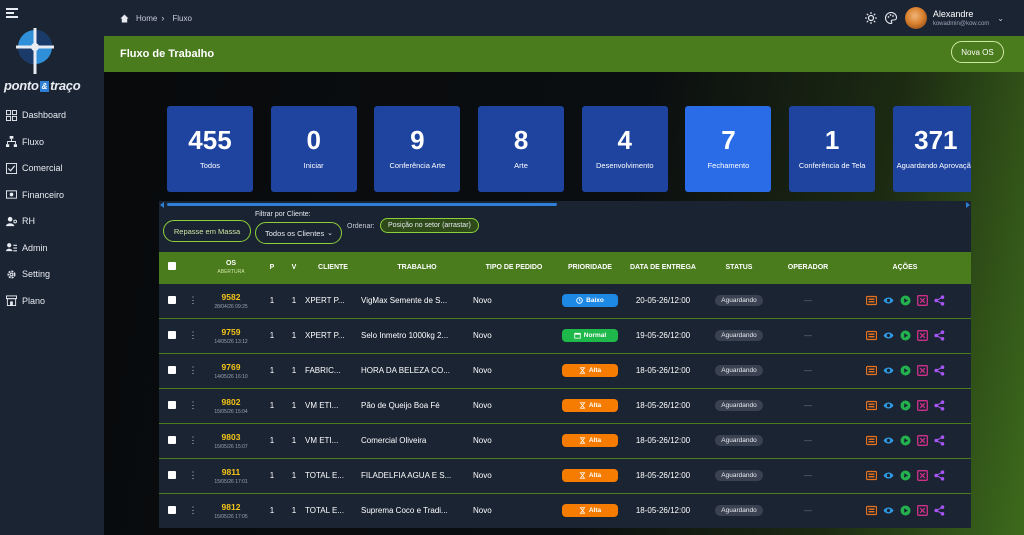 The width and height of the screenshot is (1024, 535). Describe the element at coordinates (12, 13) in the screenshot. I see `menu-toggle-icon` at that location.